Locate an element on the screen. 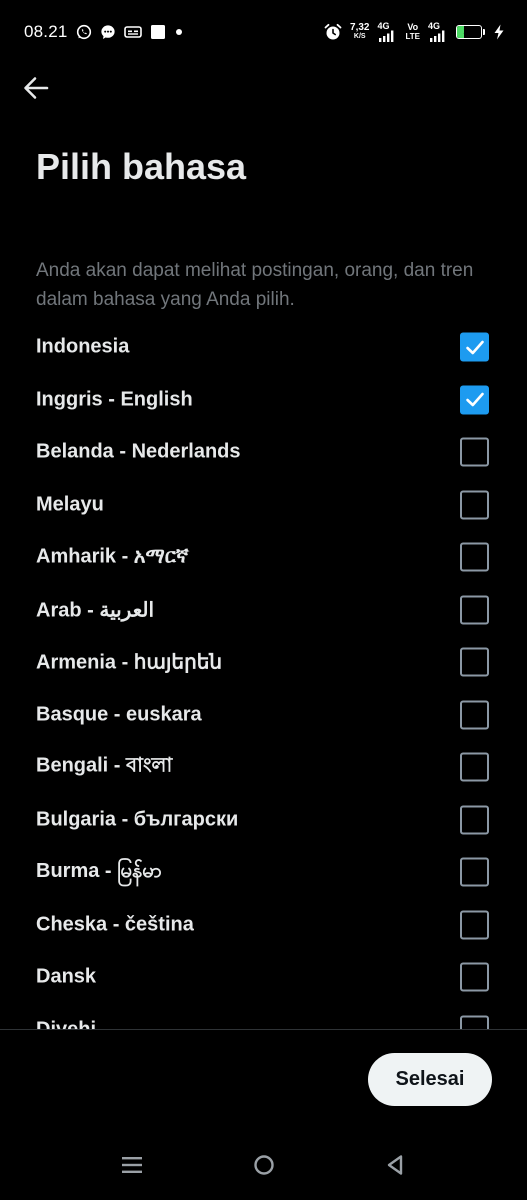  net-speed-unit: K/S is located at coordinates (359, 36).